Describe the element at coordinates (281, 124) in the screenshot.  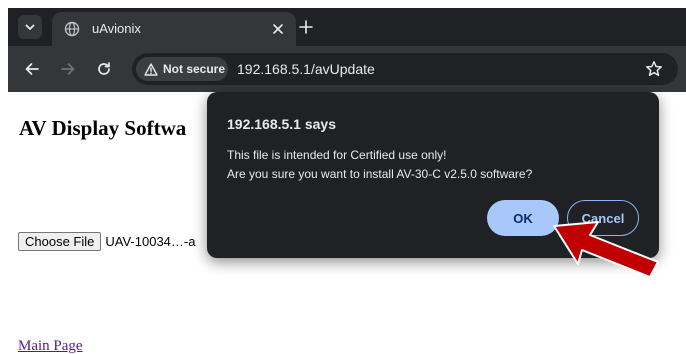
I see `dialog-title: 192.168.5.1 says` at that location.